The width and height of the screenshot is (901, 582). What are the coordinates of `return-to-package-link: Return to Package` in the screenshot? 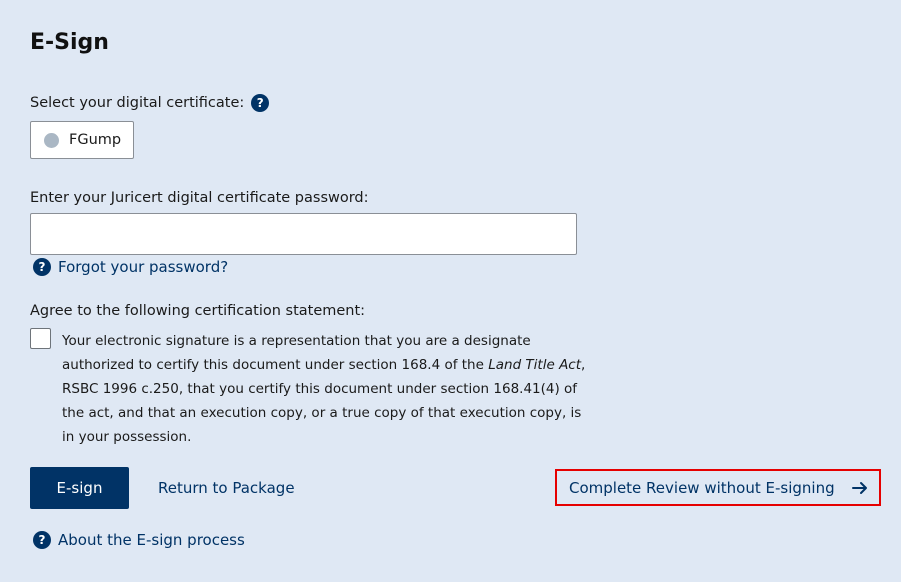 It's located at (226, 488).